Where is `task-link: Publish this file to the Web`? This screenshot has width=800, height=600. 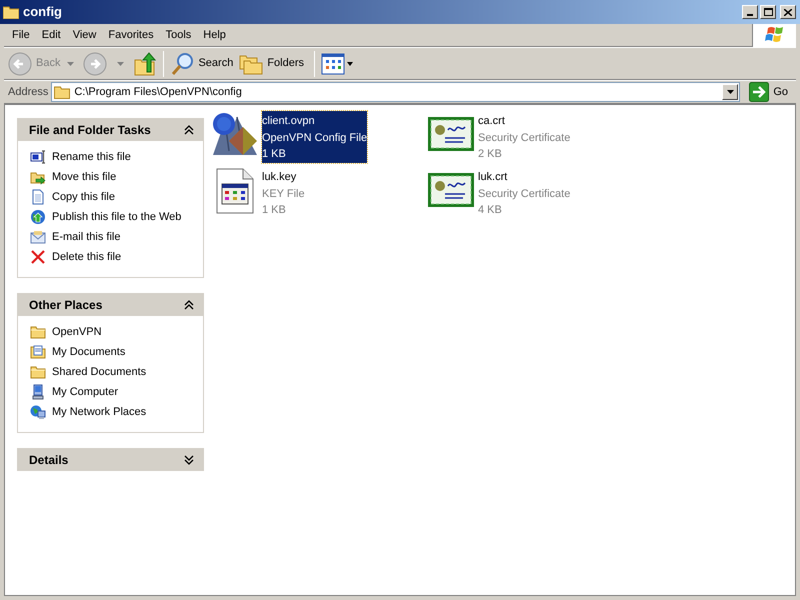
task-link: Publish this file to the Web is located at coordinates (117, 217).